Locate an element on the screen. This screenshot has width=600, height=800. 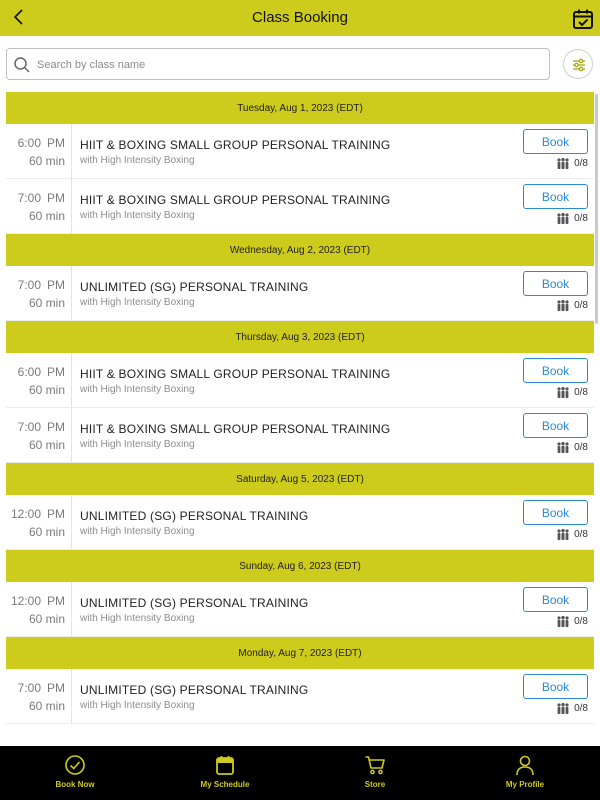
nav-store: Store is located at coordinates (375, 773).